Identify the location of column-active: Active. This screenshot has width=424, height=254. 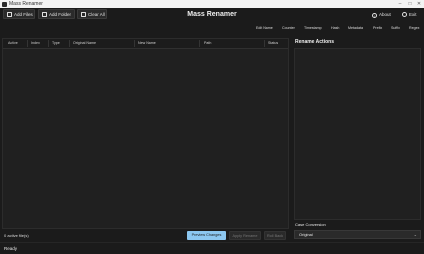
(13, 43).